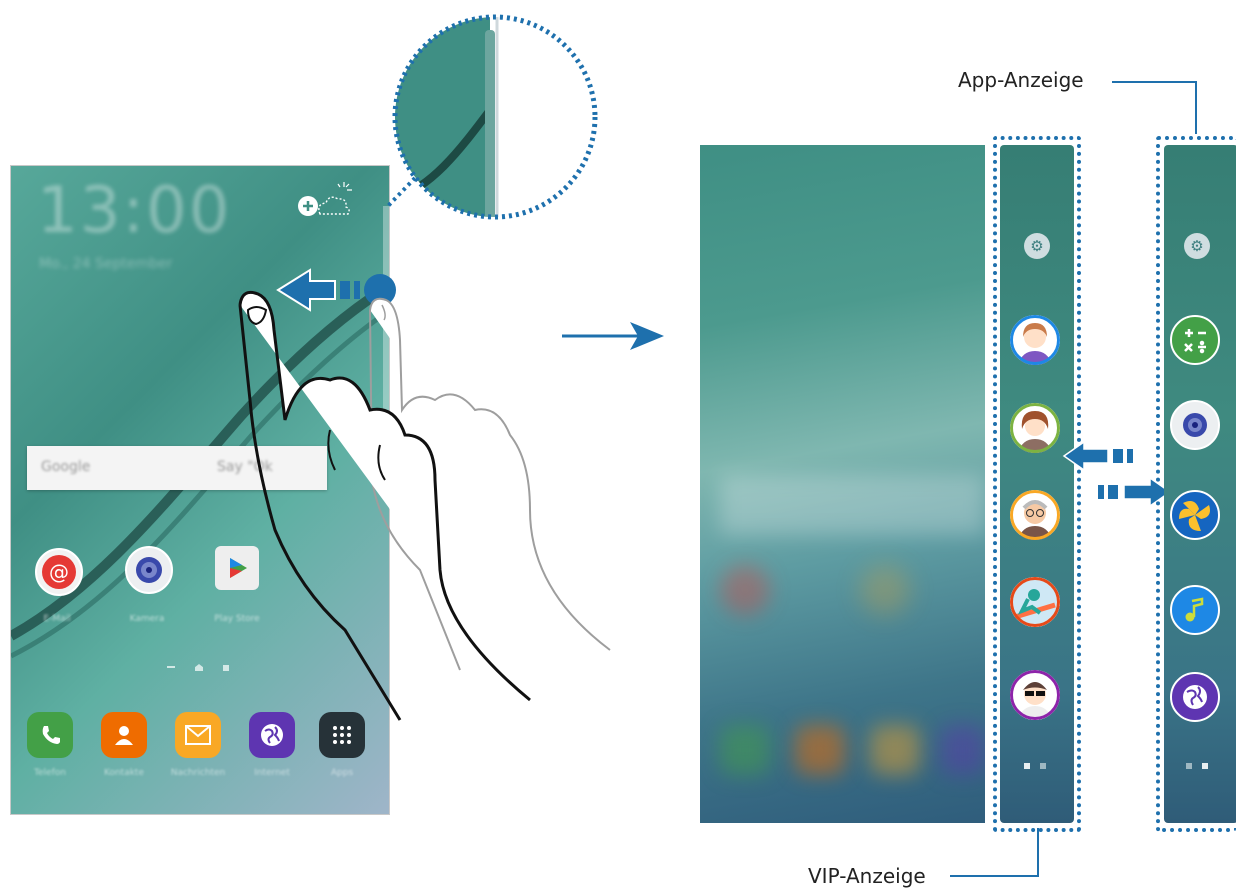 This screenshot has height=896, width=1236. Describe the element at coordinates (124, 735) in the screenshot. I see `contacts-app-icon` at that location.